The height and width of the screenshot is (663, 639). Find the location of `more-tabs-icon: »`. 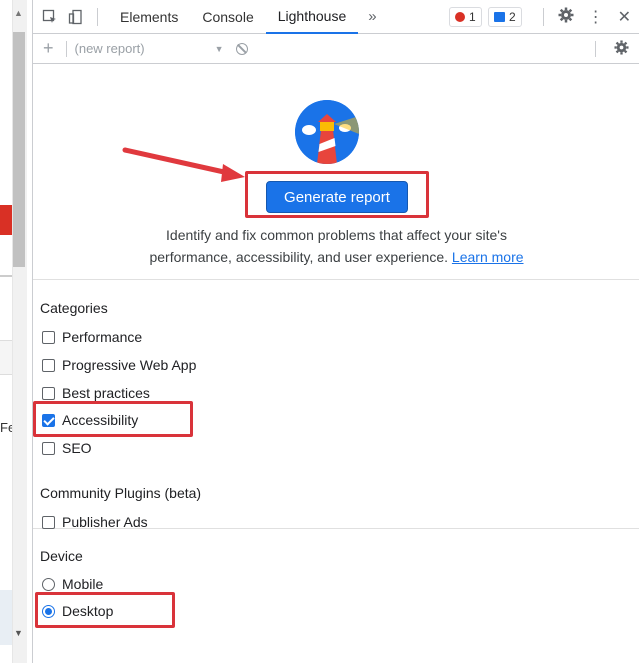

more-tabs-icon: » is located at coordinates (372, 16).